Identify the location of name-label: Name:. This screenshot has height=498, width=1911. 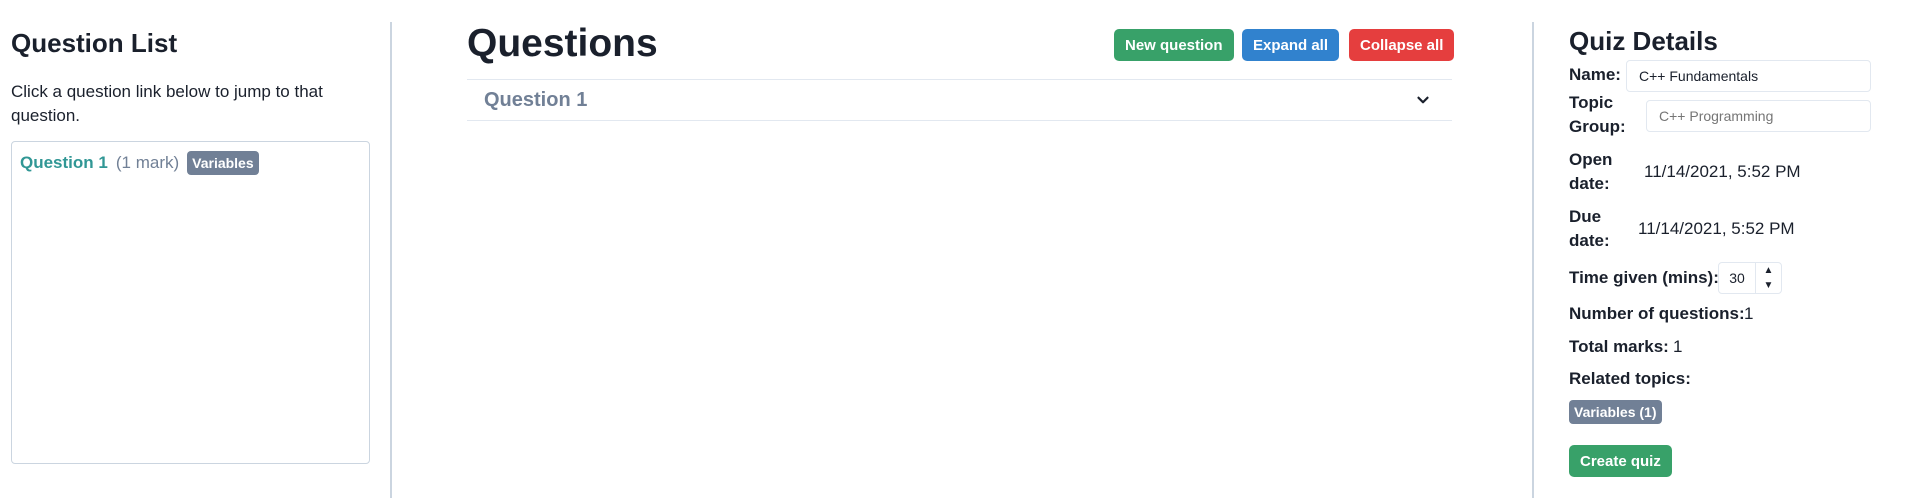
(1595, 74).